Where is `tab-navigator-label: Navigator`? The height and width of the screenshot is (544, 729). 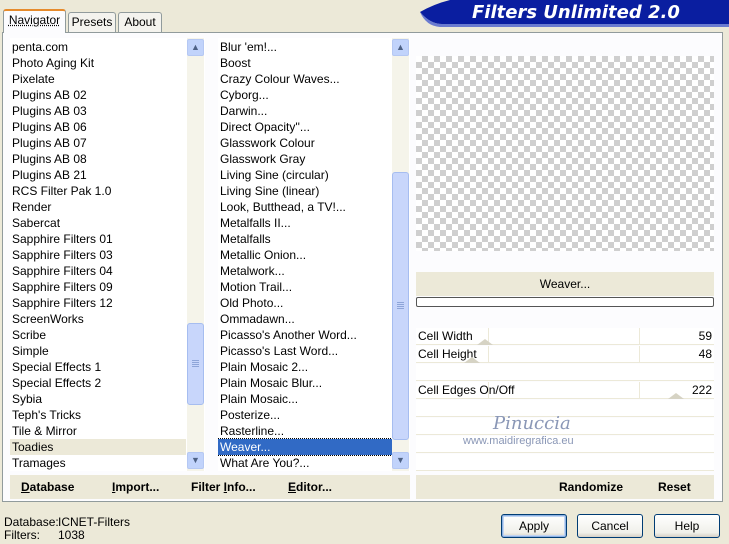 tab-navigator-label: Navigator is located at coordinates (34, 20).